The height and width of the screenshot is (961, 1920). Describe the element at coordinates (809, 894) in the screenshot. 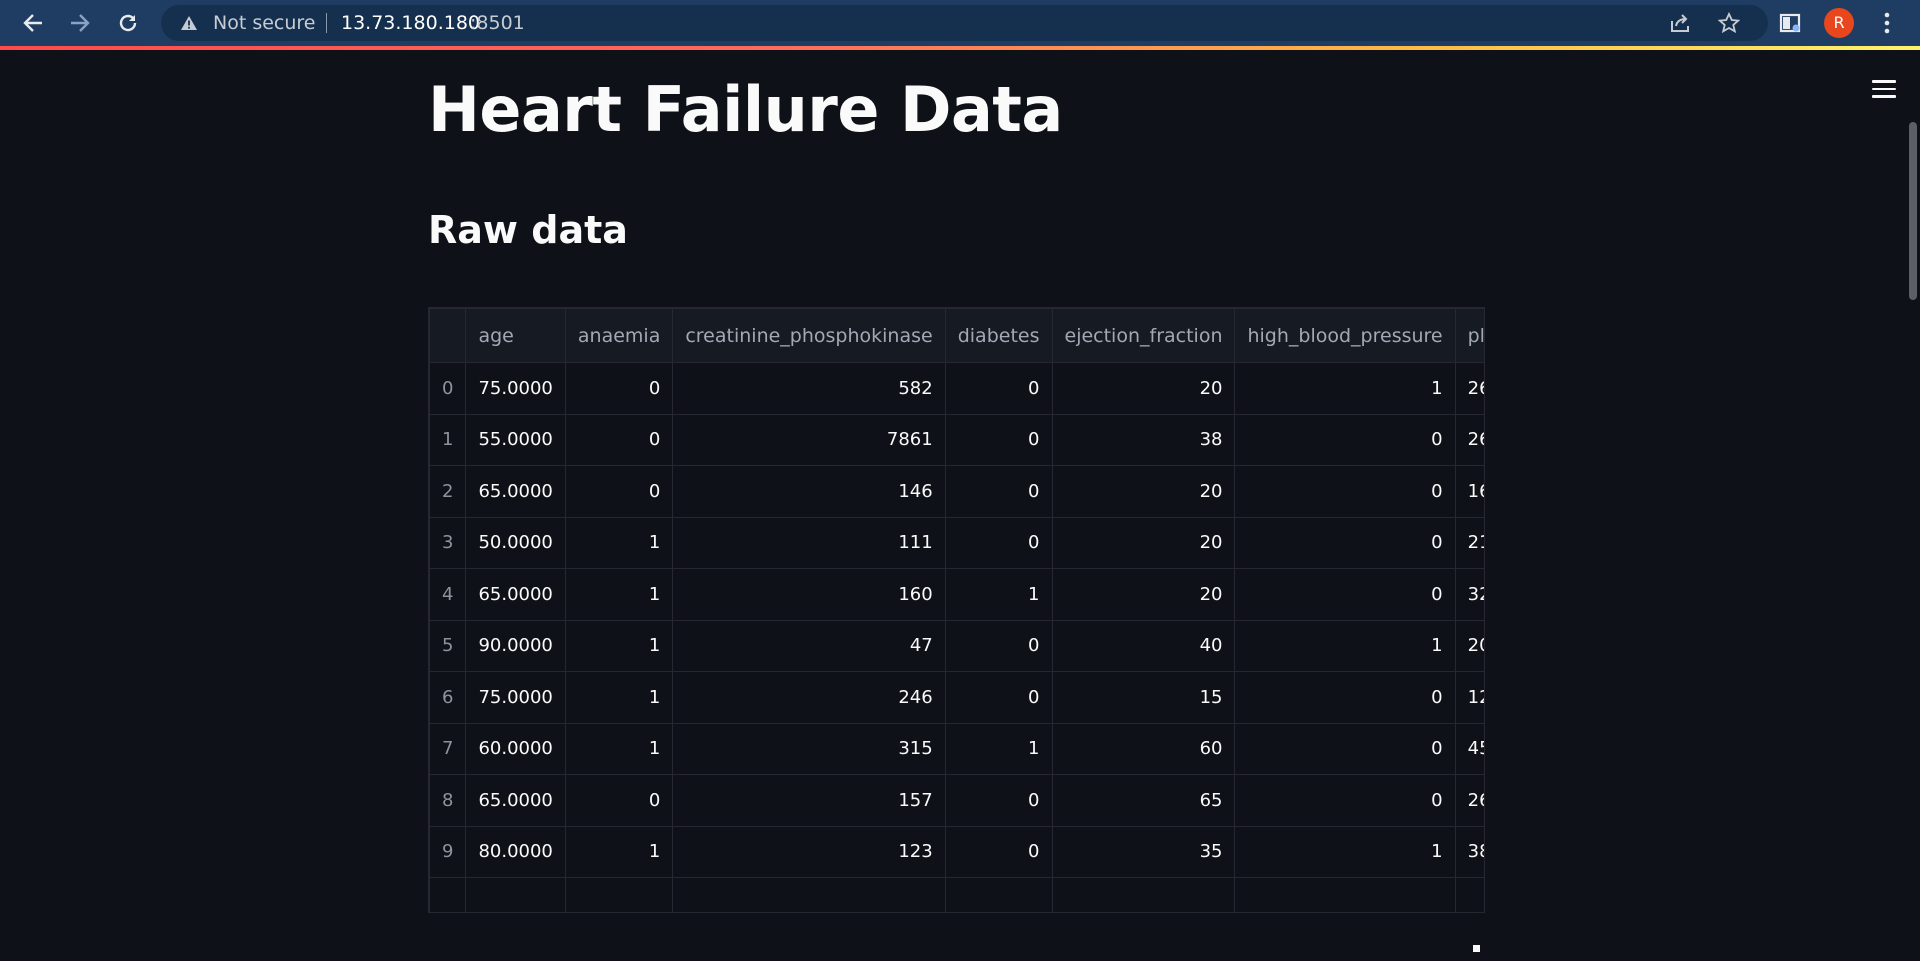

I see `cell-creatinine-phosphokinase` at that location.